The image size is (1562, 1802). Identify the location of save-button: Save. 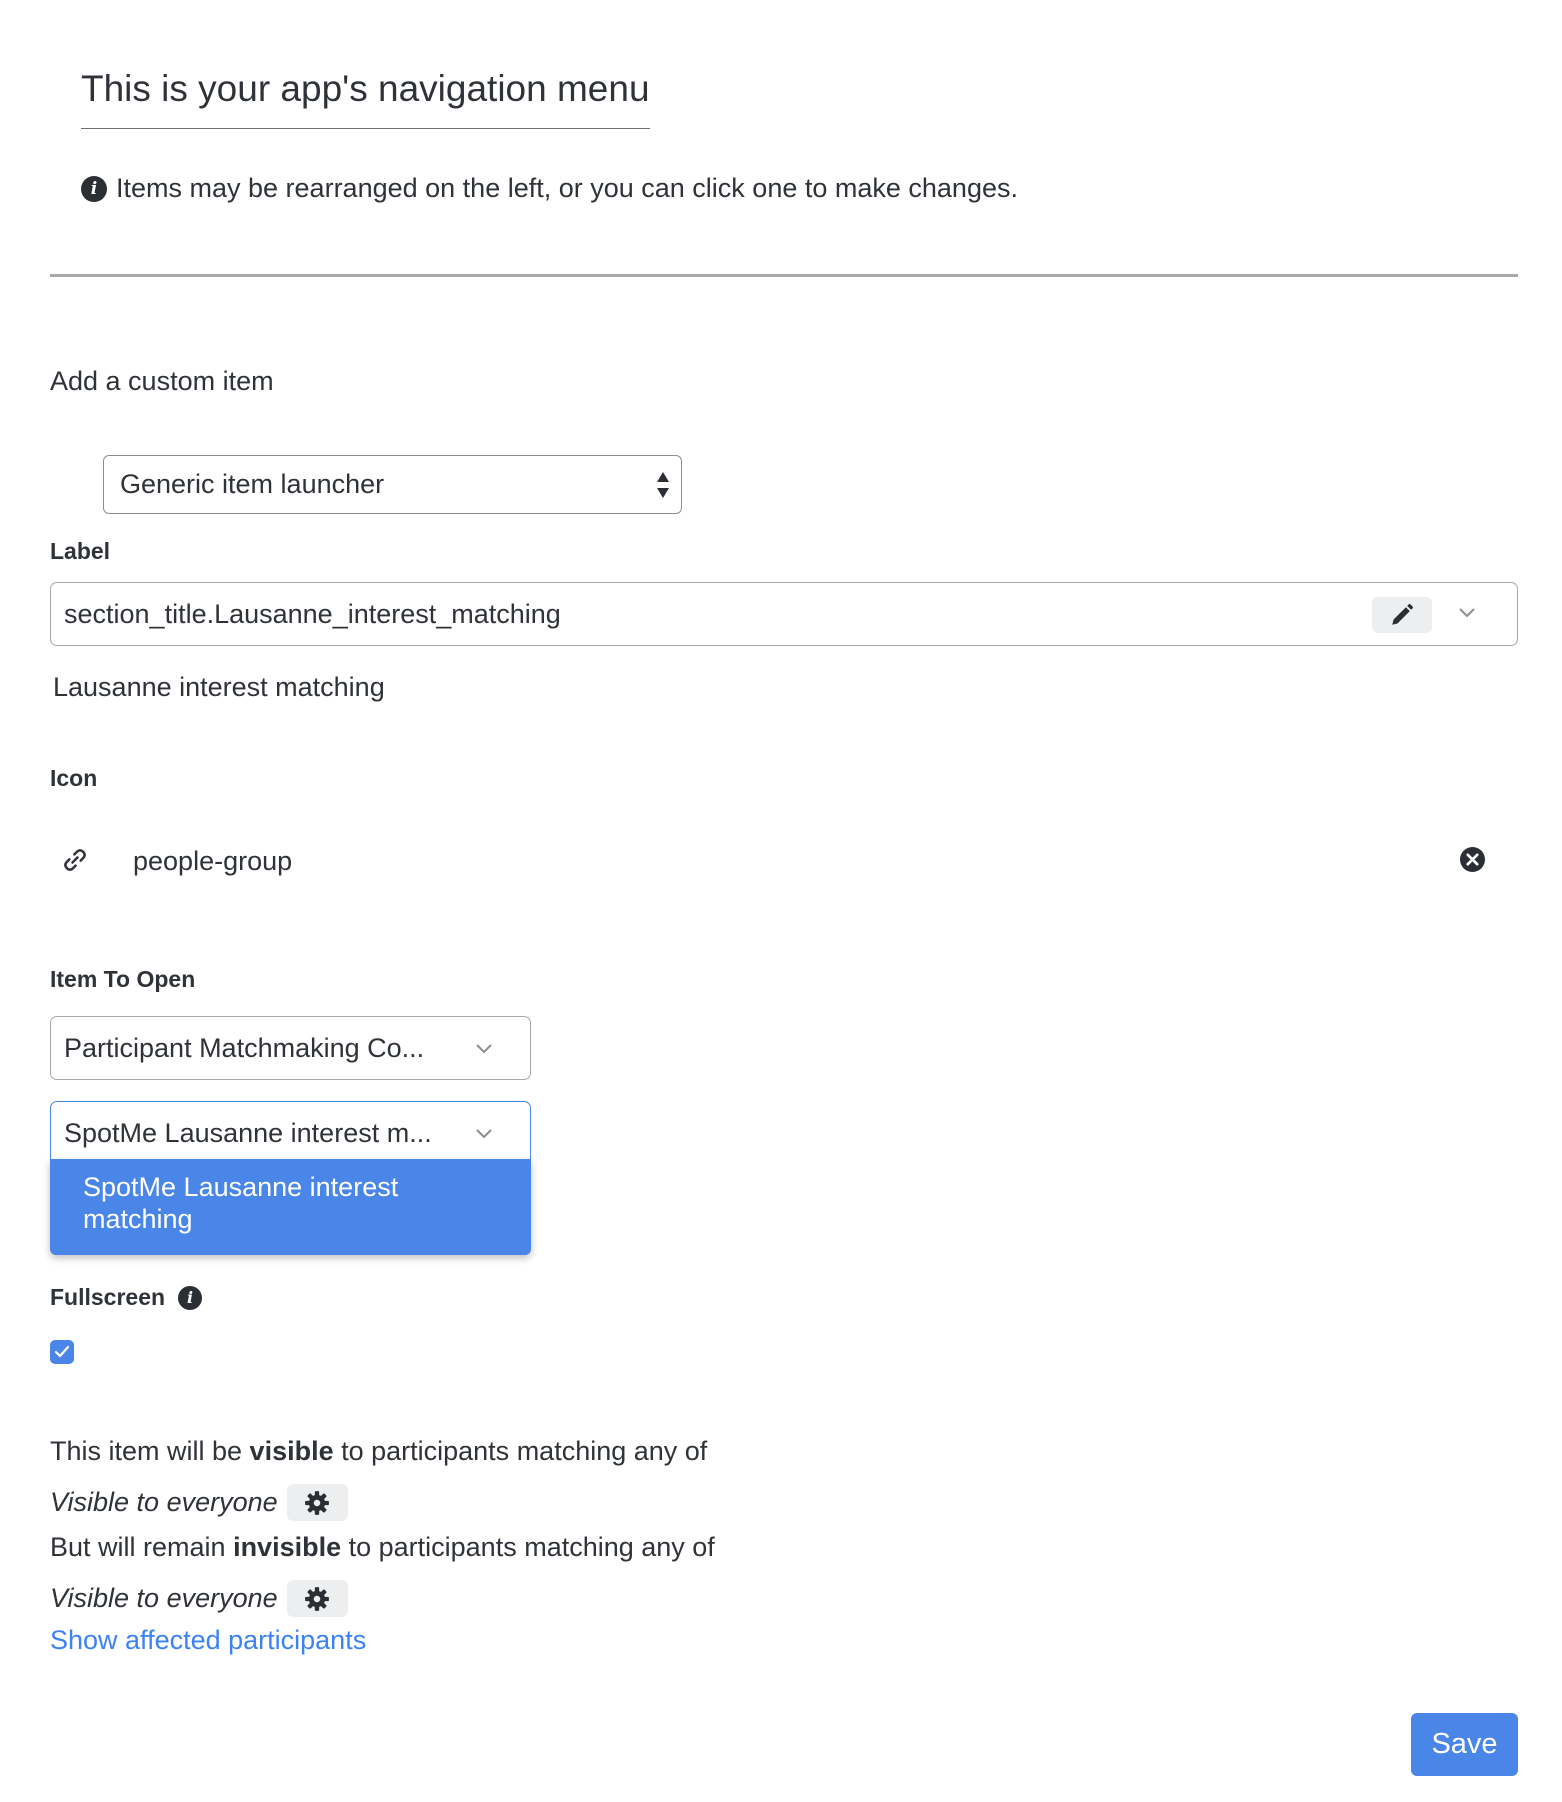
(1464, 1744).